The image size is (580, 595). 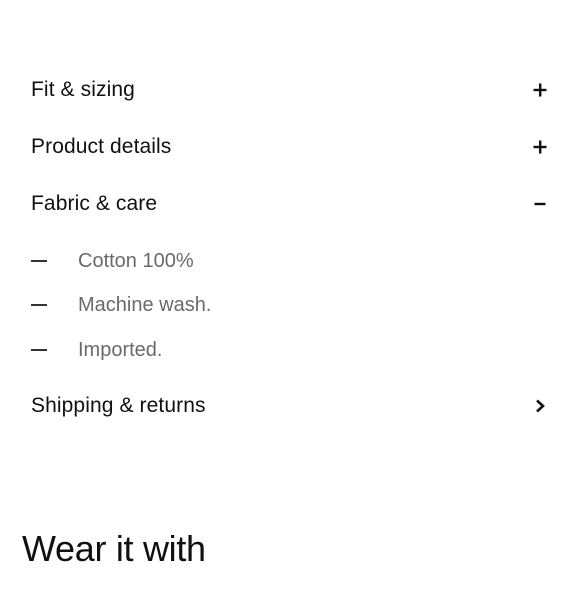 What do you see at coordinates (118, 405) in the screenshot?
I see `accordion-label: Shipping & returns` at bounding box center [118, 405].